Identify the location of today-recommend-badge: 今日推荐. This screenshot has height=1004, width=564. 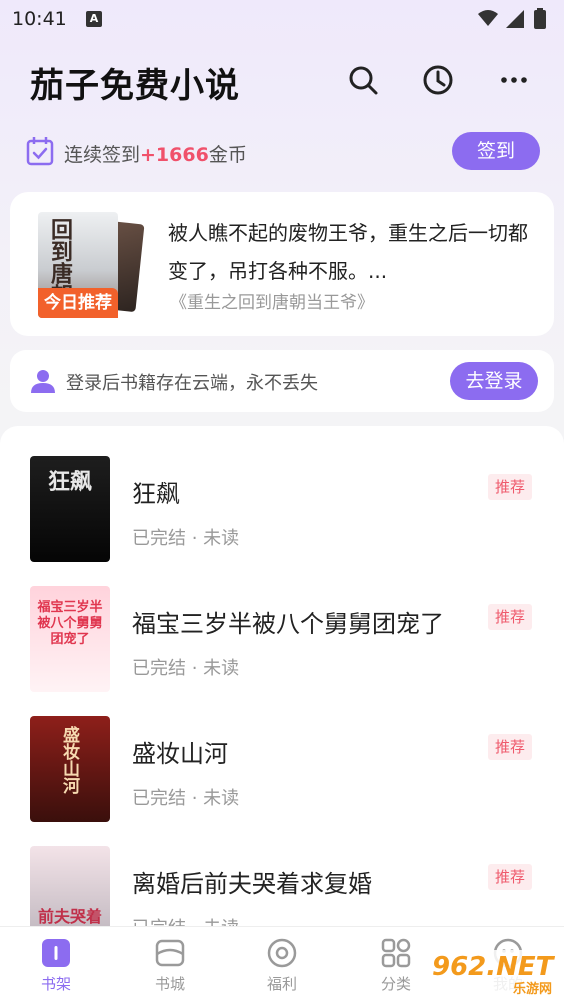
(78, 303).